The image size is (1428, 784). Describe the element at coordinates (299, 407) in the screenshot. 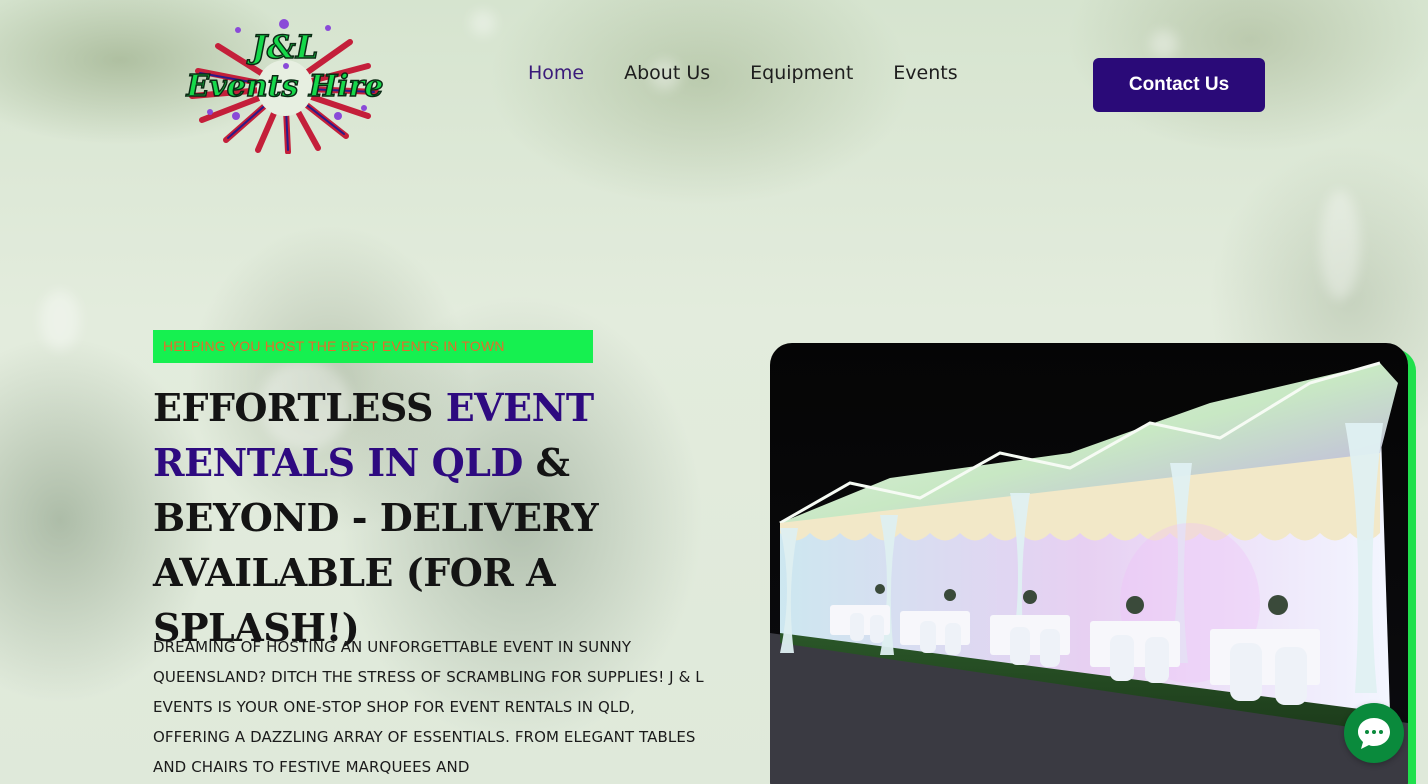

I see `headline-part-1: EFFORTLESS` at that location.